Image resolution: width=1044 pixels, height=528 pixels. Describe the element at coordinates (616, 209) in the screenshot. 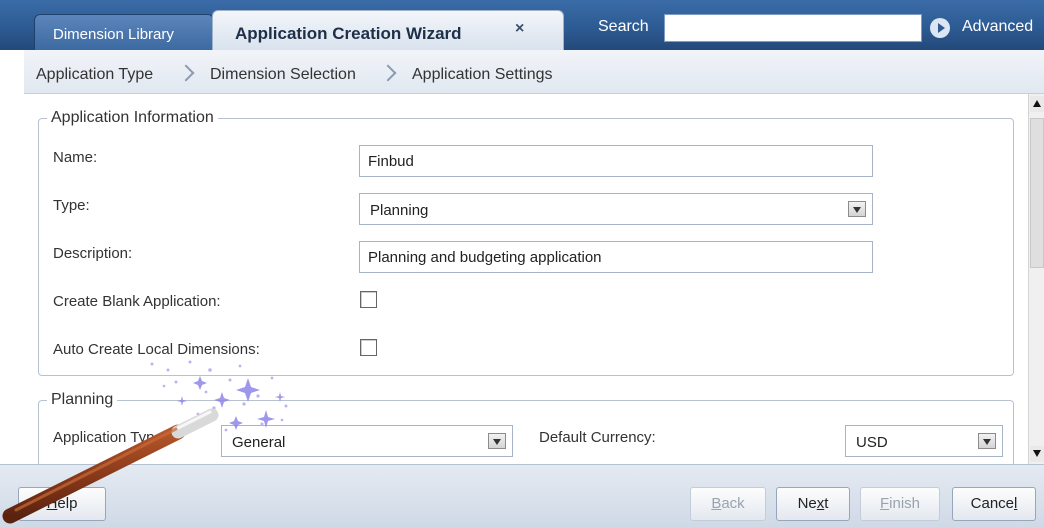

I see `type-select: Planning` at that location.